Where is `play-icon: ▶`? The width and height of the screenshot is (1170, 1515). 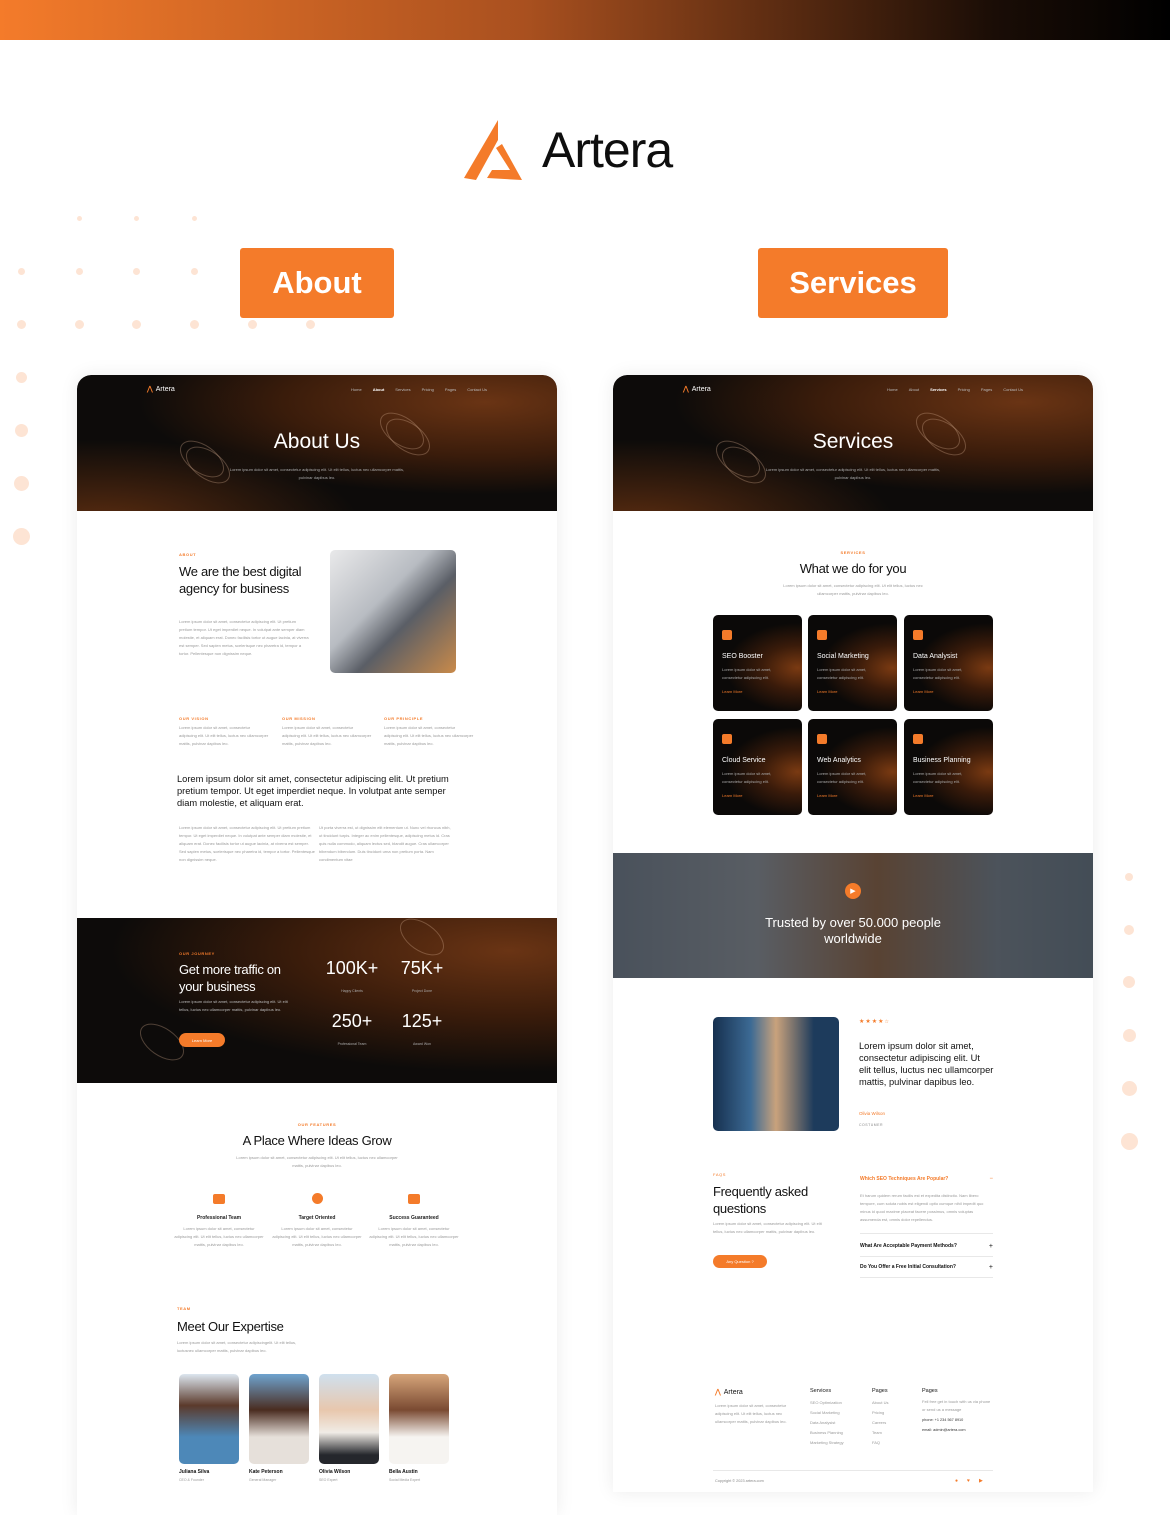
play-icon: ▶ is located at coordinates (853, 891).